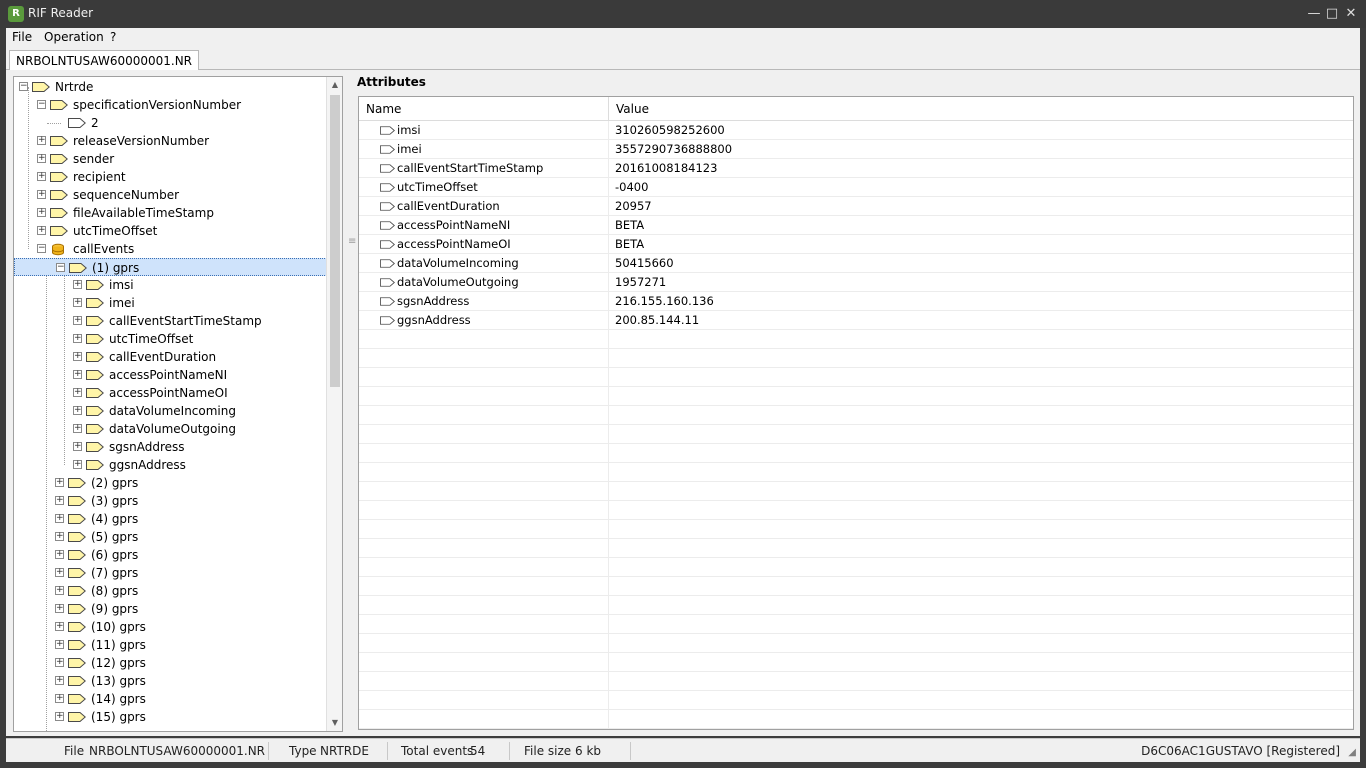 This screenshot has width=1366, height=768. What do you see at coordinates (173, 645) in the screenshot?
I see `tree-node: + (11) gprs` at bounding box center [173, 645].